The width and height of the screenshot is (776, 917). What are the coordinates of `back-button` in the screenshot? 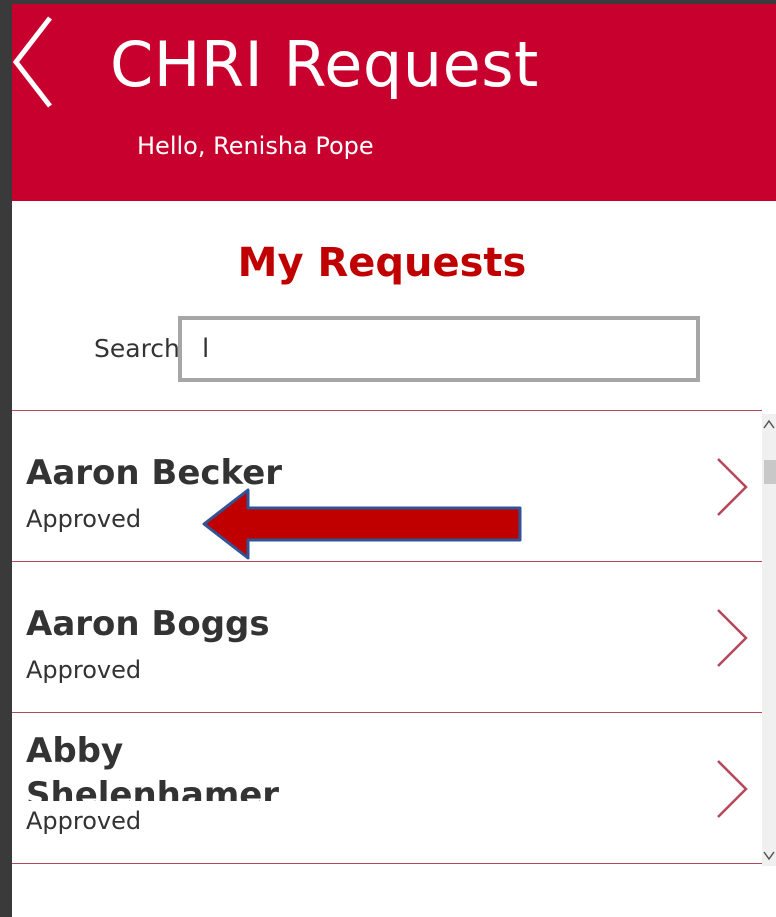 It's located at (41, 62).